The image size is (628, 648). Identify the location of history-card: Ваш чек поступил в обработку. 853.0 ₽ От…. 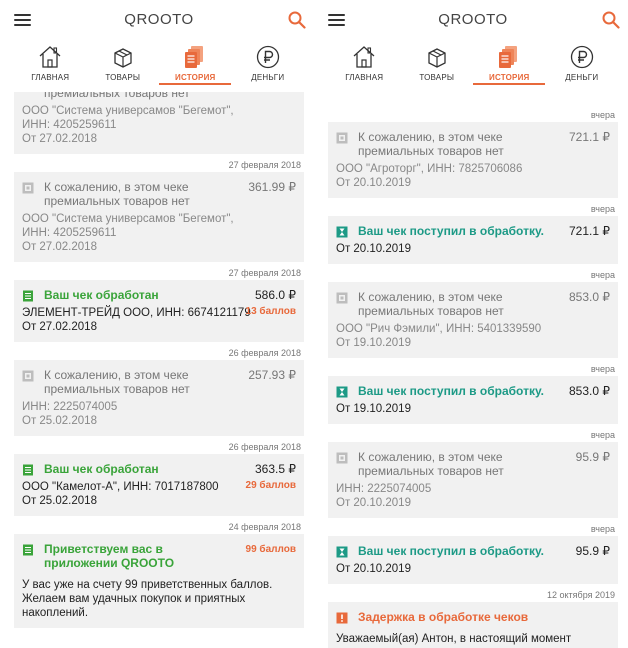
(473, 400).